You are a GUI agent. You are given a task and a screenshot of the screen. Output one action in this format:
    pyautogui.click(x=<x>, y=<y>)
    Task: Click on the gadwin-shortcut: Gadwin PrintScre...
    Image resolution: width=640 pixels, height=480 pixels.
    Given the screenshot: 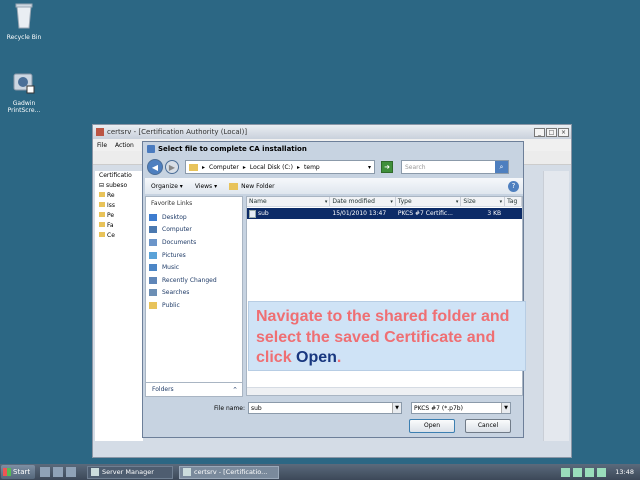 What is the action you would take?
    pyautogui.click(x=24, y=91)
    